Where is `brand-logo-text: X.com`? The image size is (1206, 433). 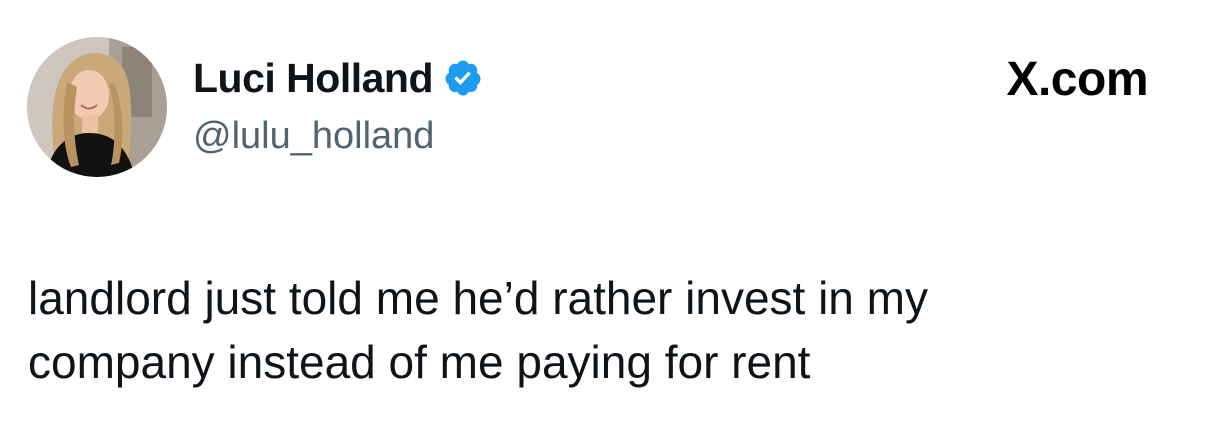 brand-logo-text: X.com is located at coordinates (1077, 79).